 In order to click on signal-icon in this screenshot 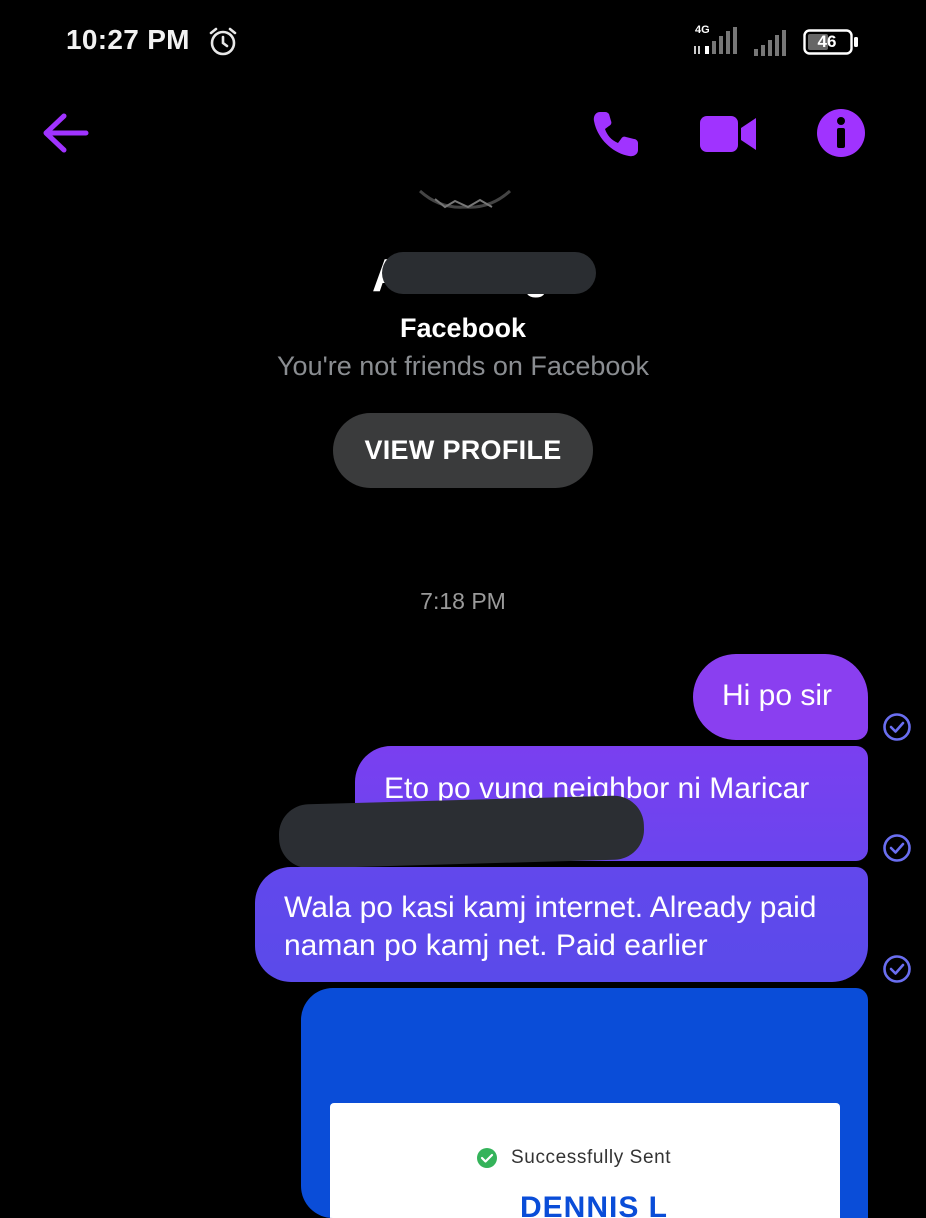, I will do `click(770, 43)`.